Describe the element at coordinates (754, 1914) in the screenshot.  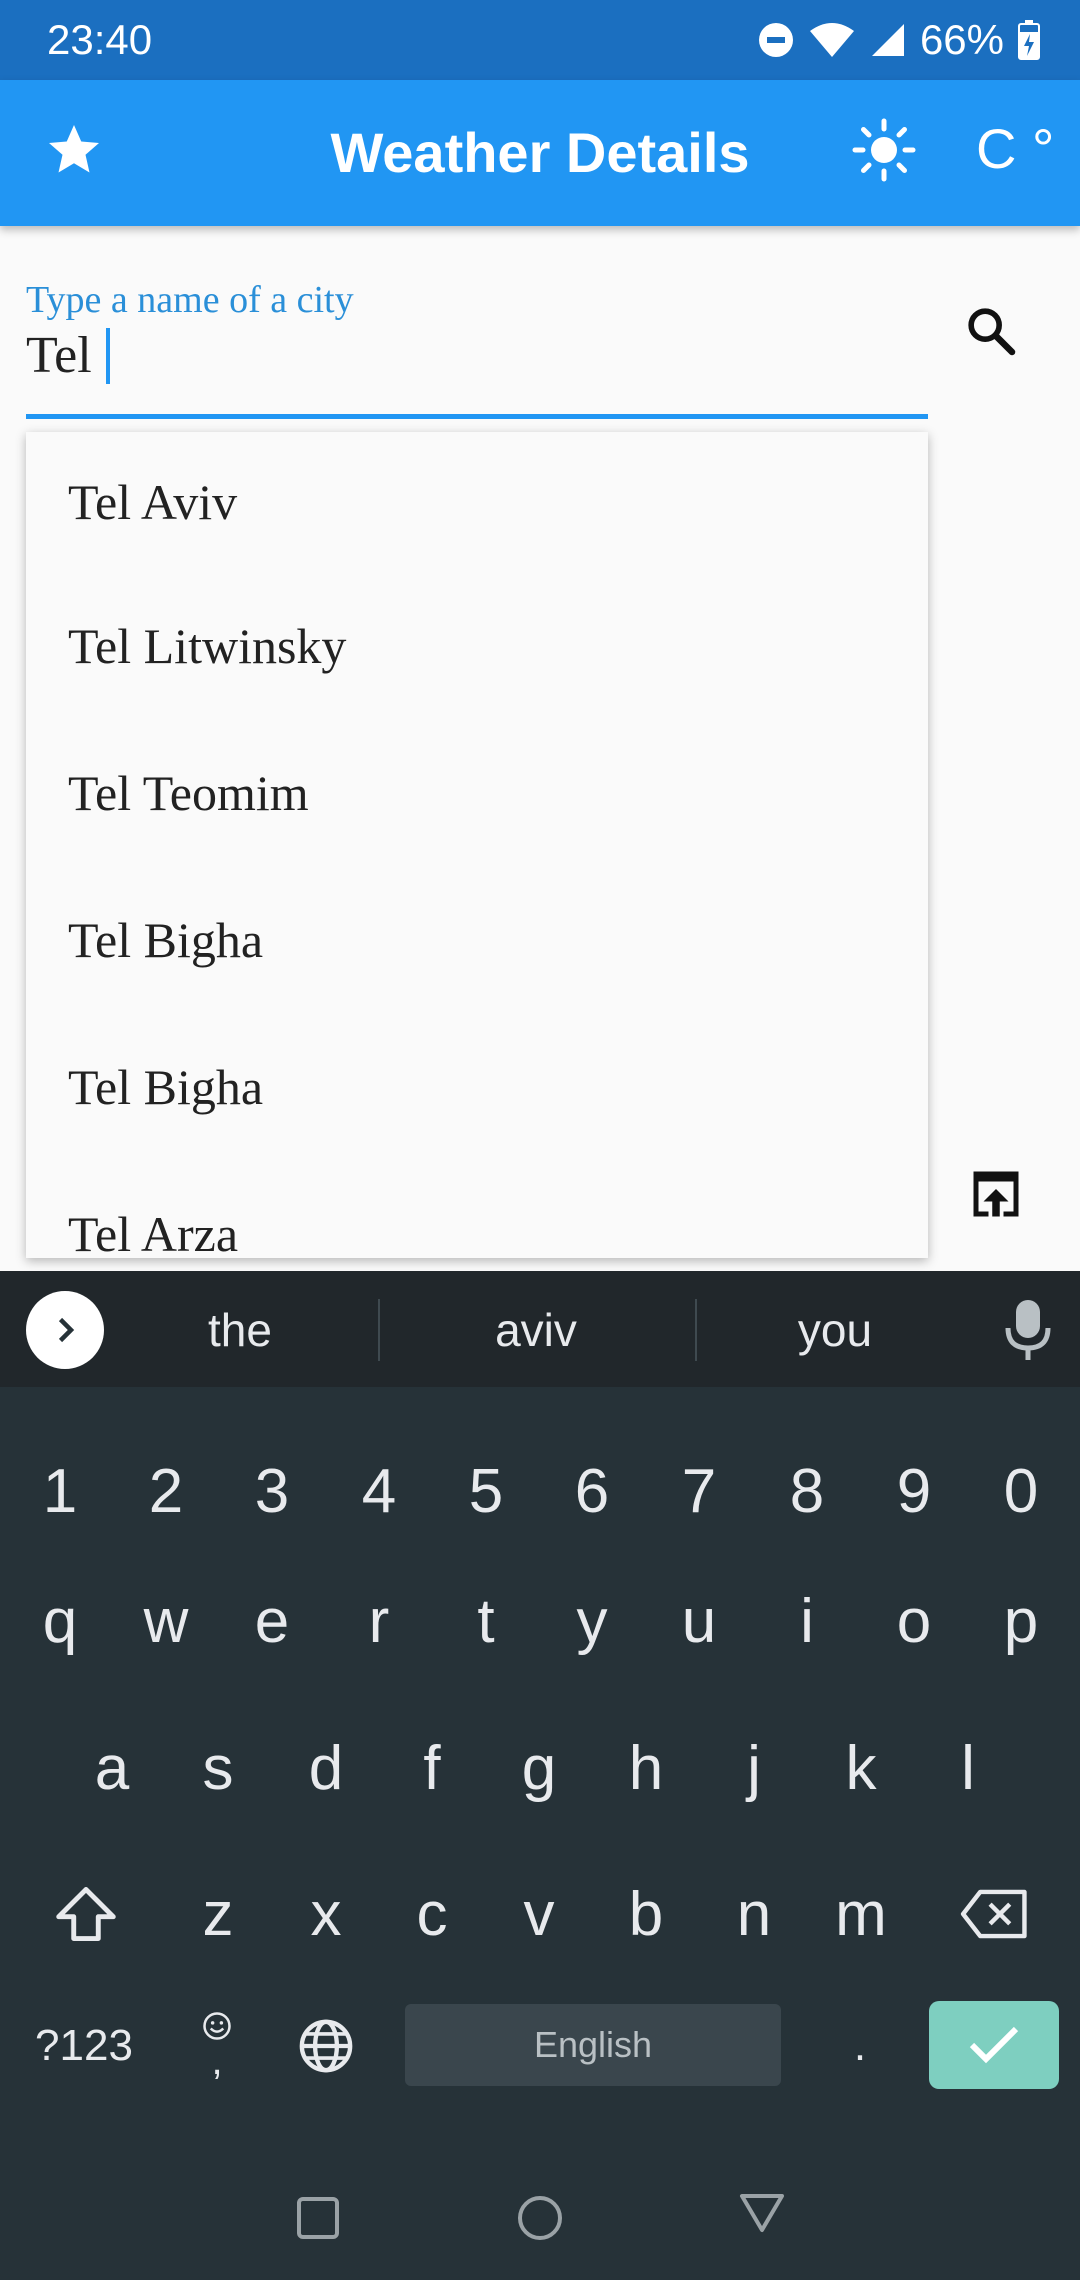
I see `key-n: n` at that location.